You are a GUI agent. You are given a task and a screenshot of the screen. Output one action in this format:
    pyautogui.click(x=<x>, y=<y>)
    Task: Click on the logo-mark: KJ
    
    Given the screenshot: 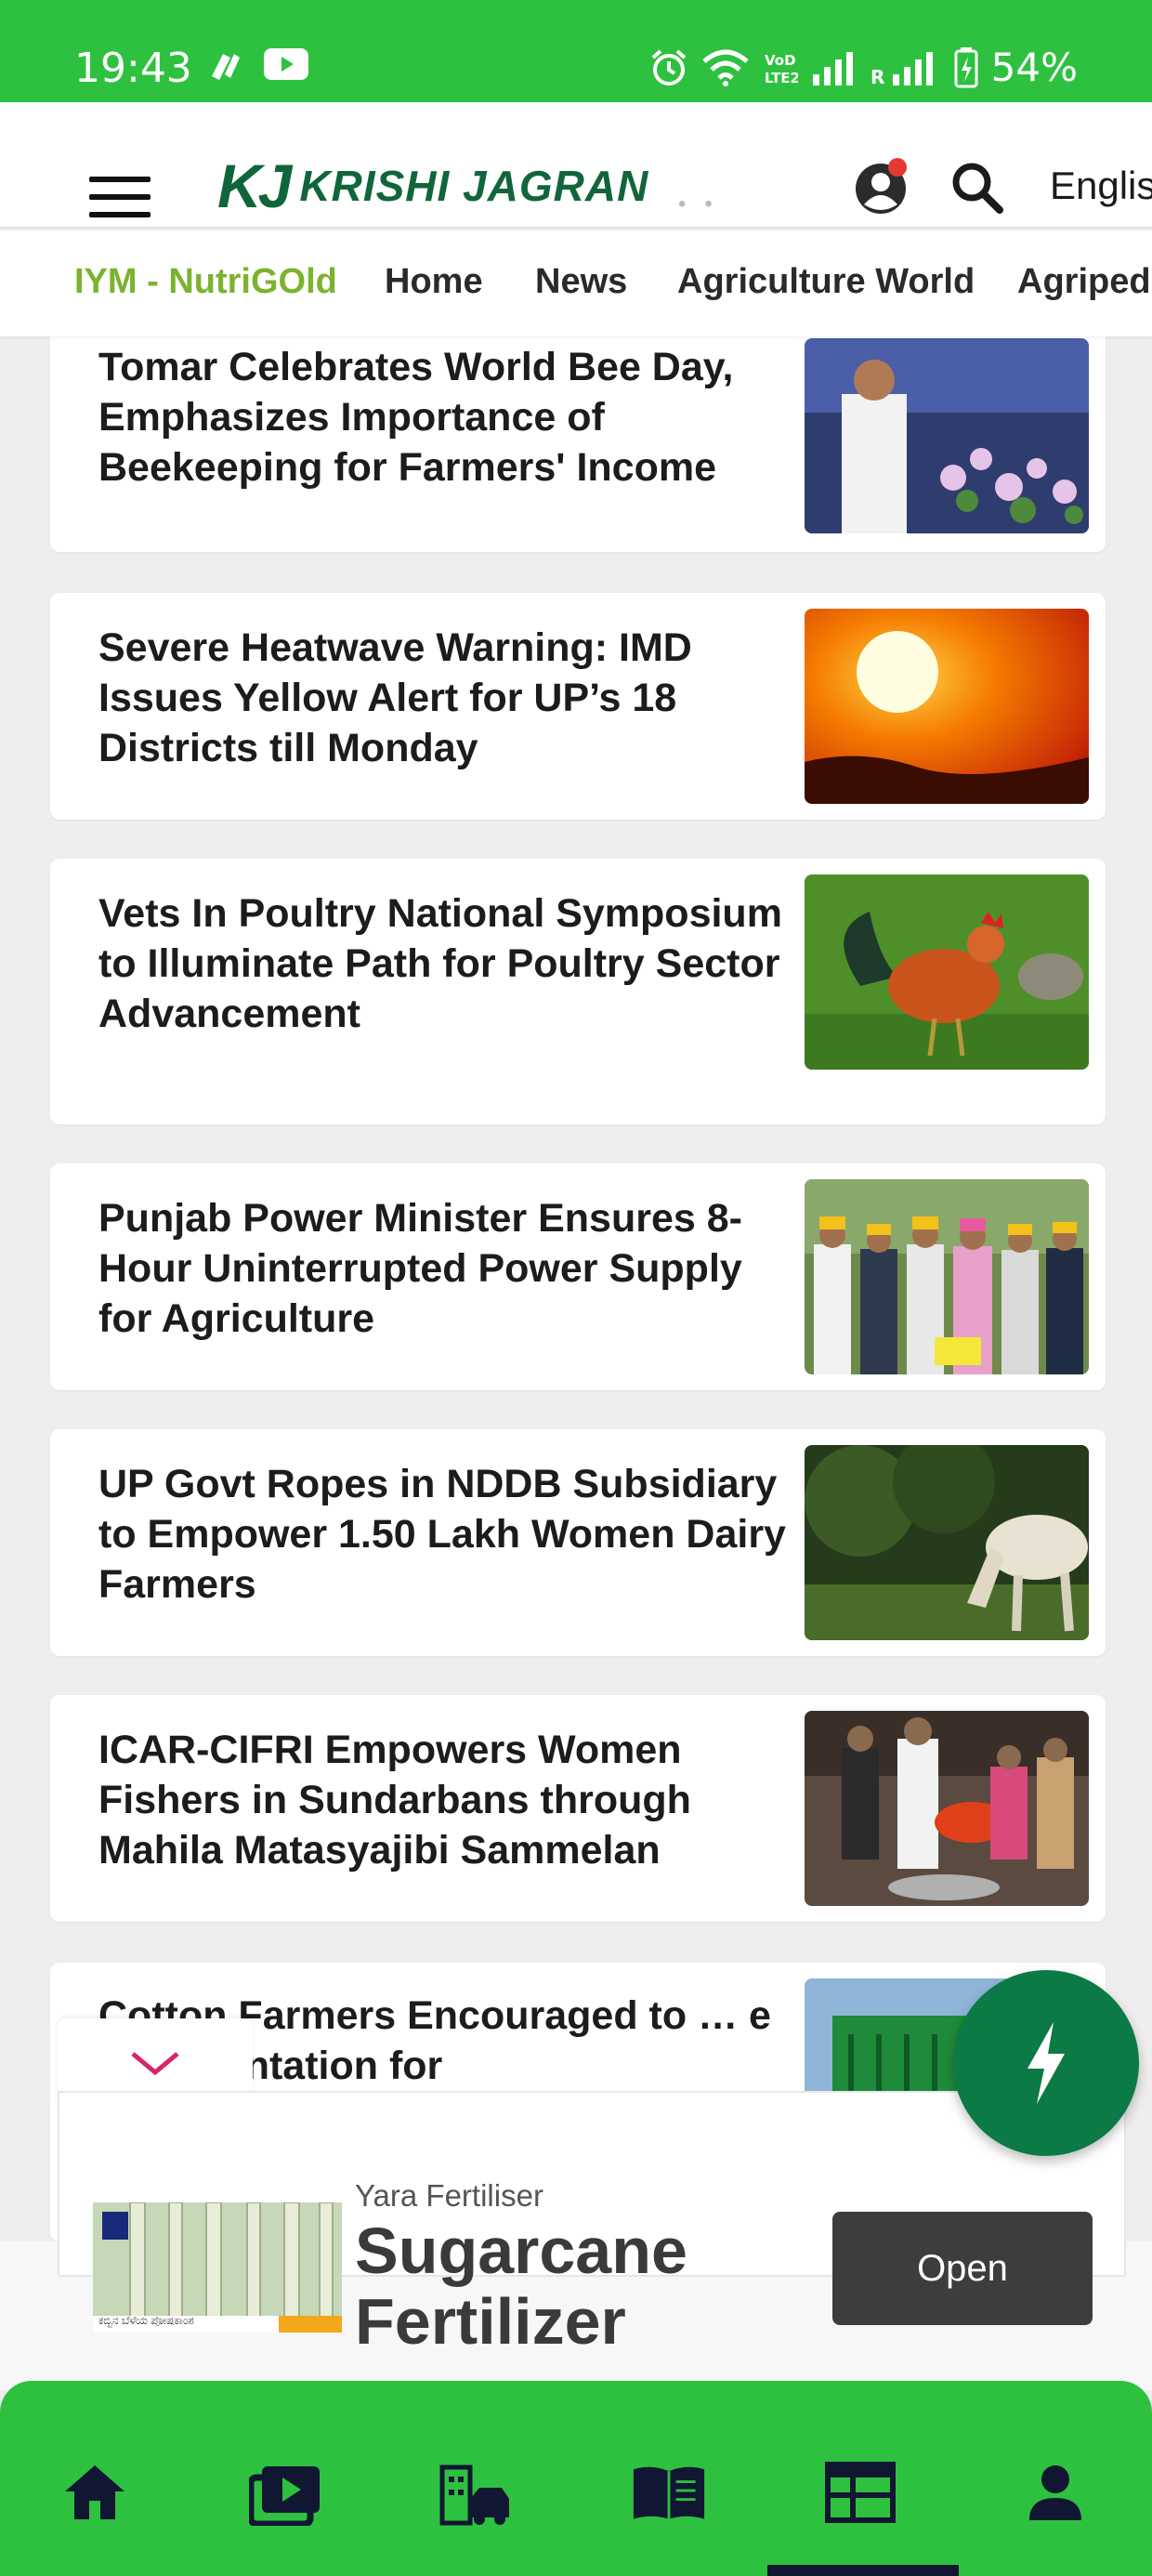 What is the action you would take?
    pyautogui.click(x=255, y=185)
    